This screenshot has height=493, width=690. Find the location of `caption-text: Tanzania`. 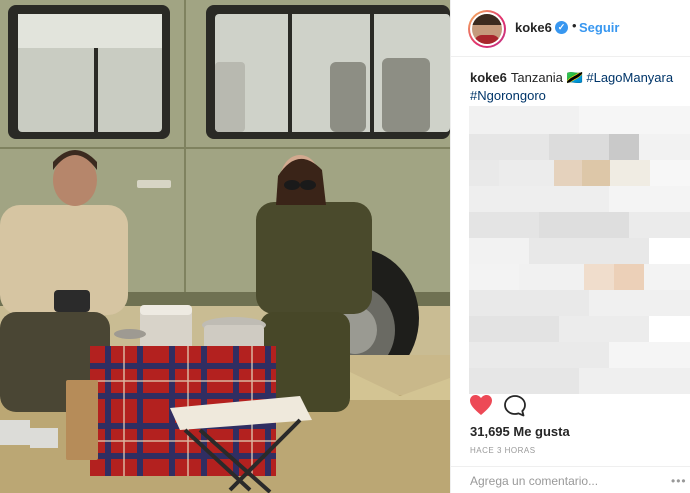

caption-text: Tanzania is located at coordinates (536, 77).